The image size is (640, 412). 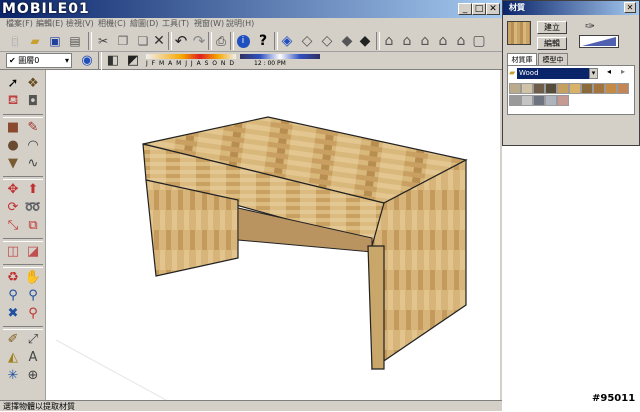 I want to click on display-shadows-icon: ◩, so click(x=133, y=61).